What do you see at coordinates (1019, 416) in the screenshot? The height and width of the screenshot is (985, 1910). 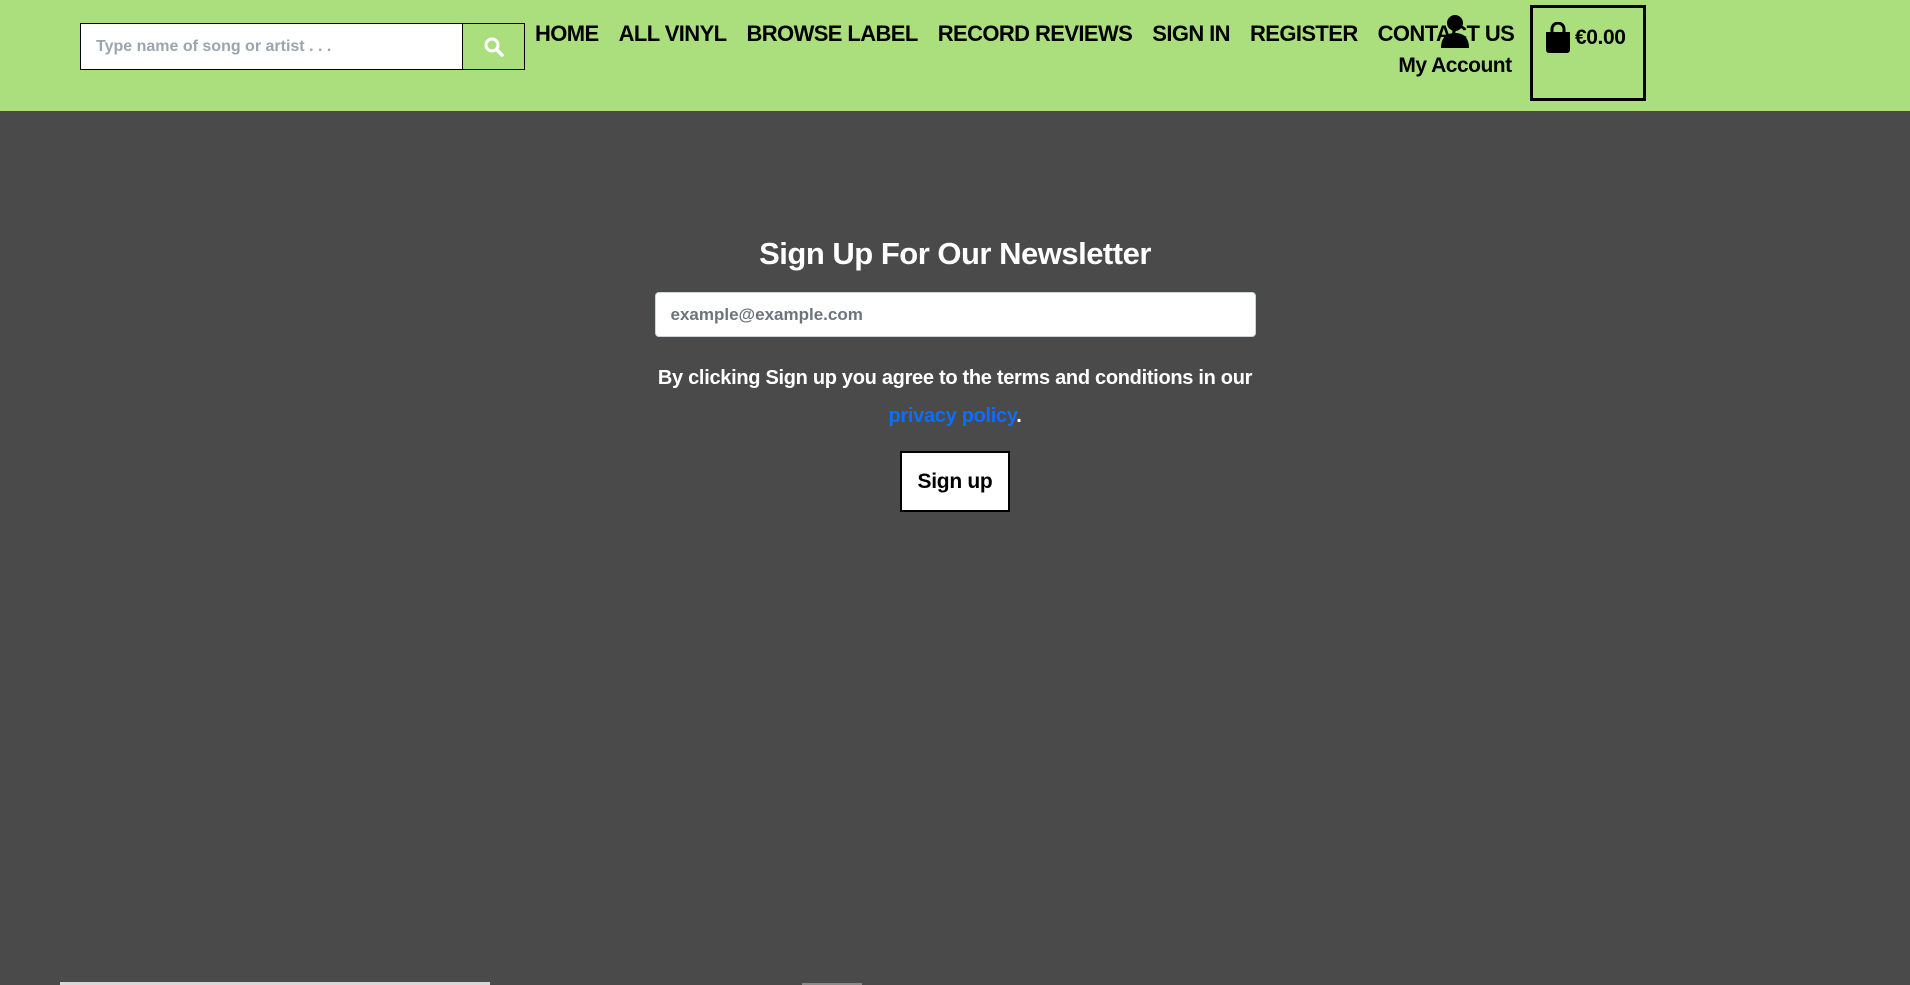 I see `terms-suffix: .` at bounding box center [1019, 416].